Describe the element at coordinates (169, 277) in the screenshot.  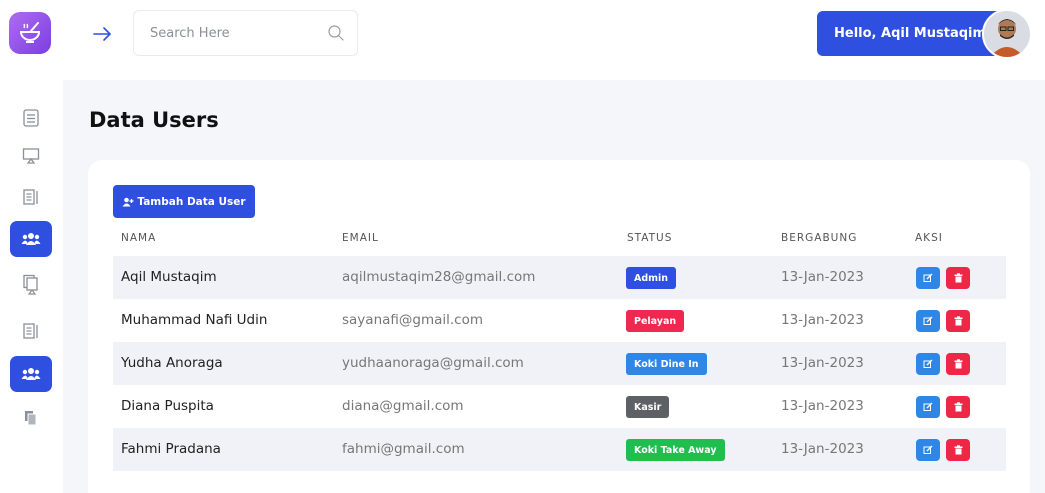
I see `user-name: Aqil Mustaqim` at that location.